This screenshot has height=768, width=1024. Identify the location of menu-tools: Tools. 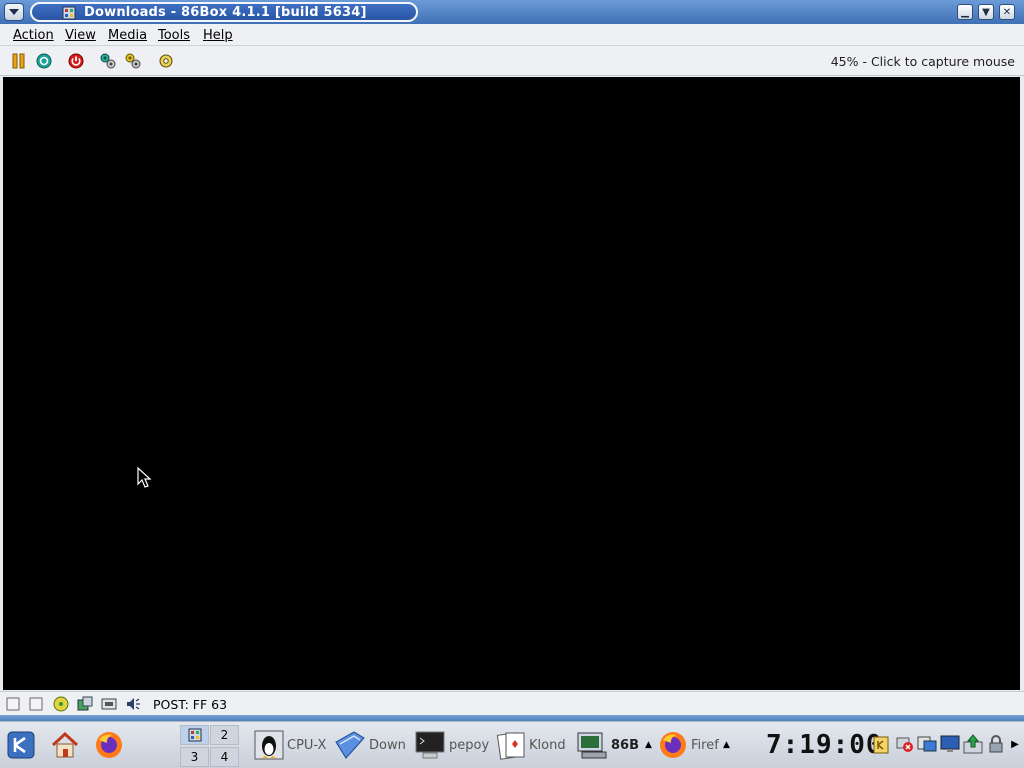
(174, 35).